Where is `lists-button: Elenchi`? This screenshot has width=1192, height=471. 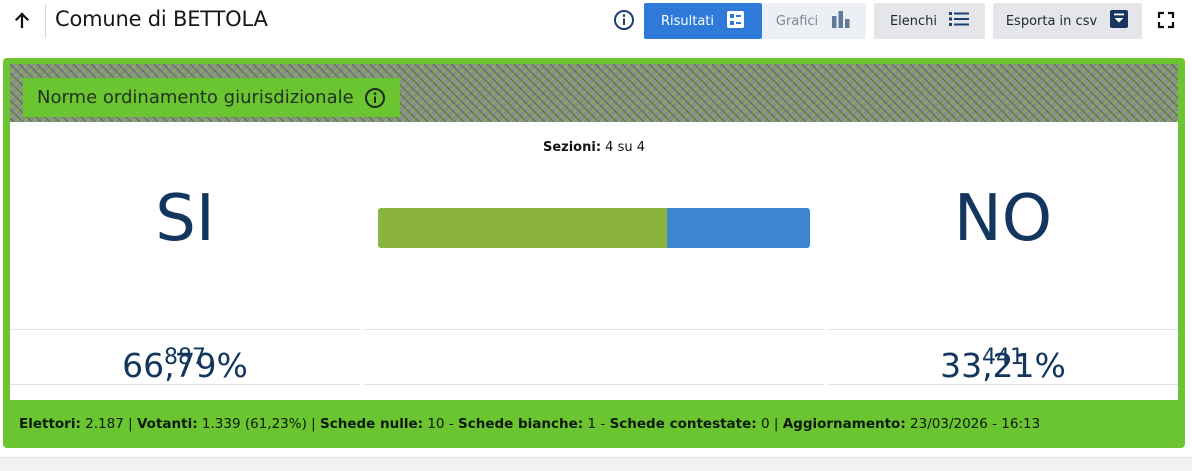 lists-button: Elenchi is located at coordinates (929, 21).